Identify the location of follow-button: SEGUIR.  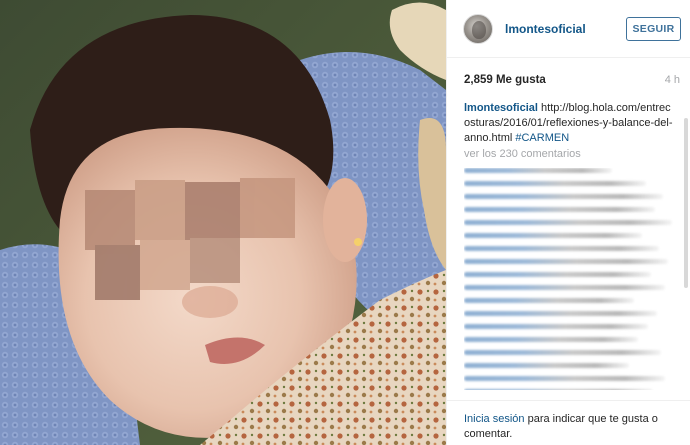
(653, 29).